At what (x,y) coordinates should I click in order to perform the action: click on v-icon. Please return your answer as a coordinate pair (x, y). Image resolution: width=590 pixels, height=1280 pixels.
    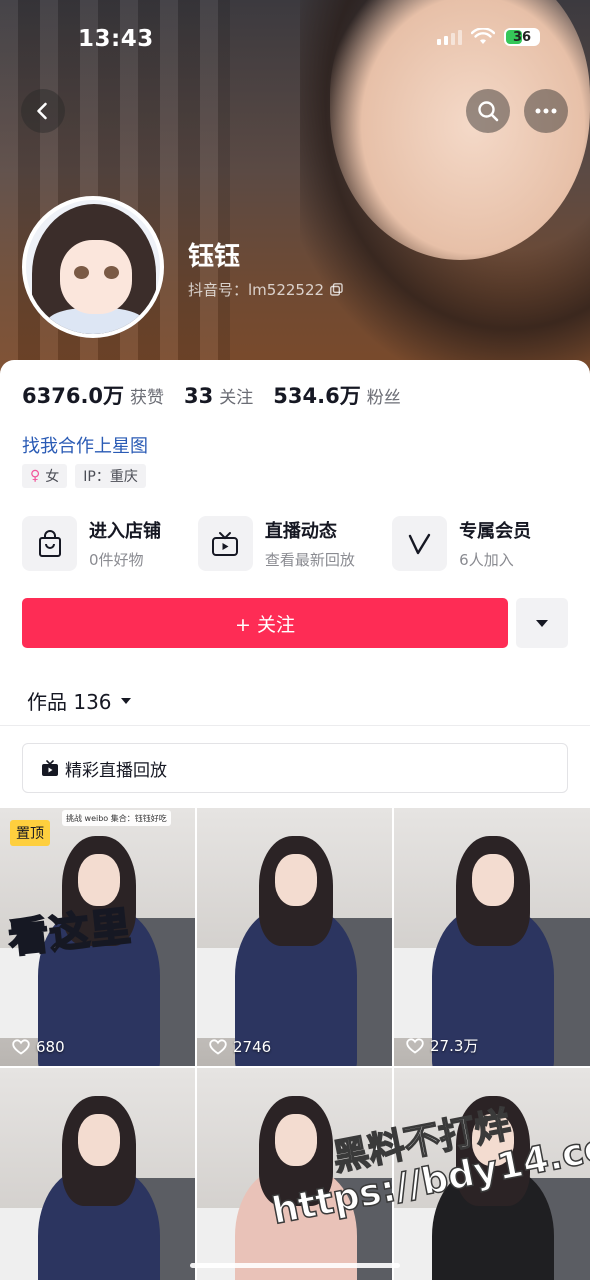
    Looking at the image, I should click on (419, 543).